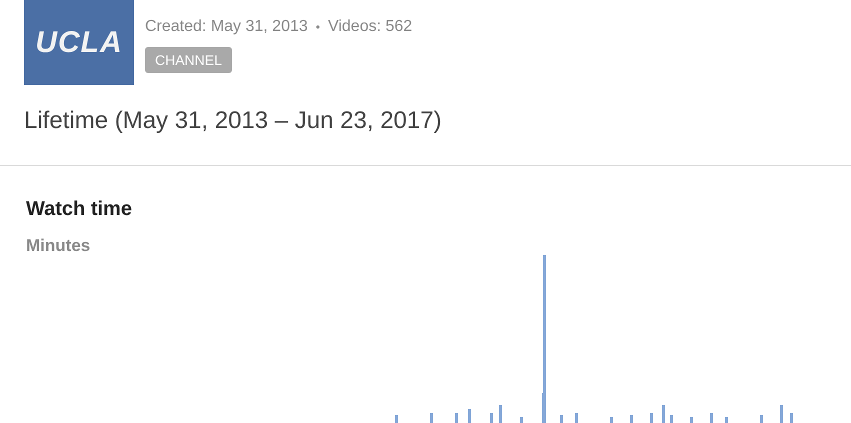  Describe the element at coordinates (233, 121) in the screenshot. I see `date-range: Lifetime (May 31, 2013 – Jun 23, 2017)` at that location.